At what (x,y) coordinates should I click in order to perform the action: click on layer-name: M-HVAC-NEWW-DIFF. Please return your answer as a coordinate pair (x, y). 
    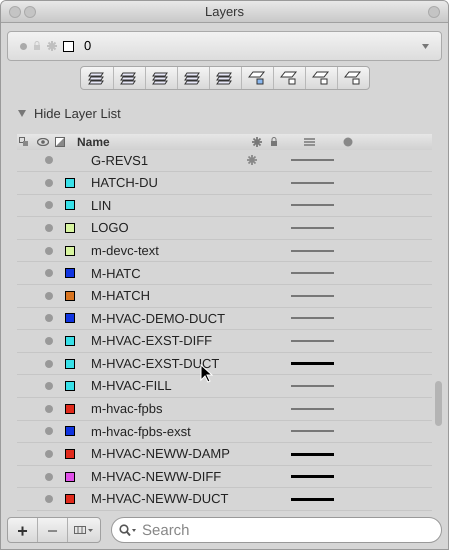
    Looking at the image, I should click on (156, 477).